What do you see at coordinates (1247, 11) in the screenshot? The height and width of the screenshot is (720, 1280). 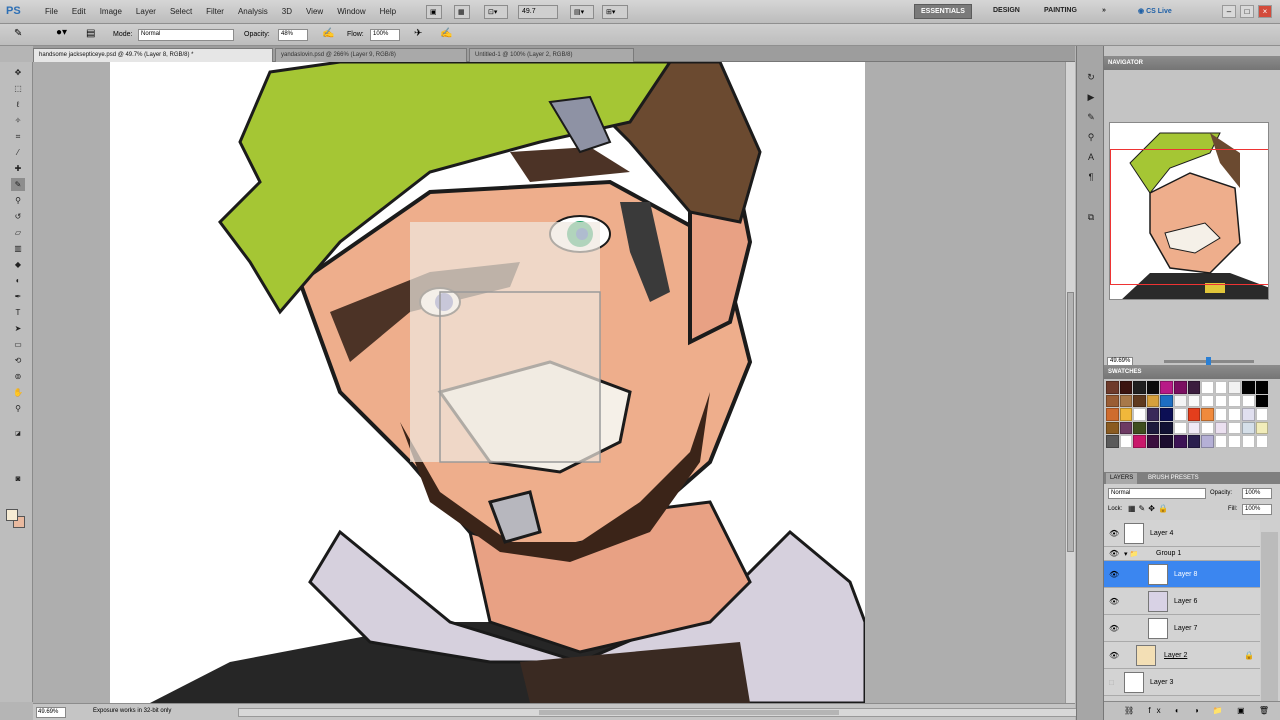 I see `restore-button: □` at bounding box center [1247, 11].